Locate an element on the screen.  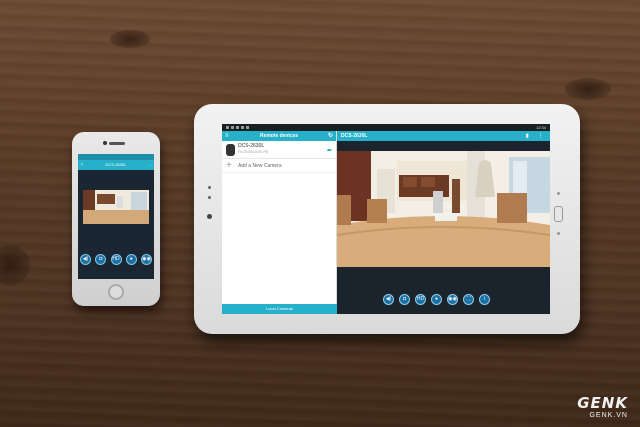
device-list-header: ≡ Remote devices ↻ is located at coordinates (279, 136).